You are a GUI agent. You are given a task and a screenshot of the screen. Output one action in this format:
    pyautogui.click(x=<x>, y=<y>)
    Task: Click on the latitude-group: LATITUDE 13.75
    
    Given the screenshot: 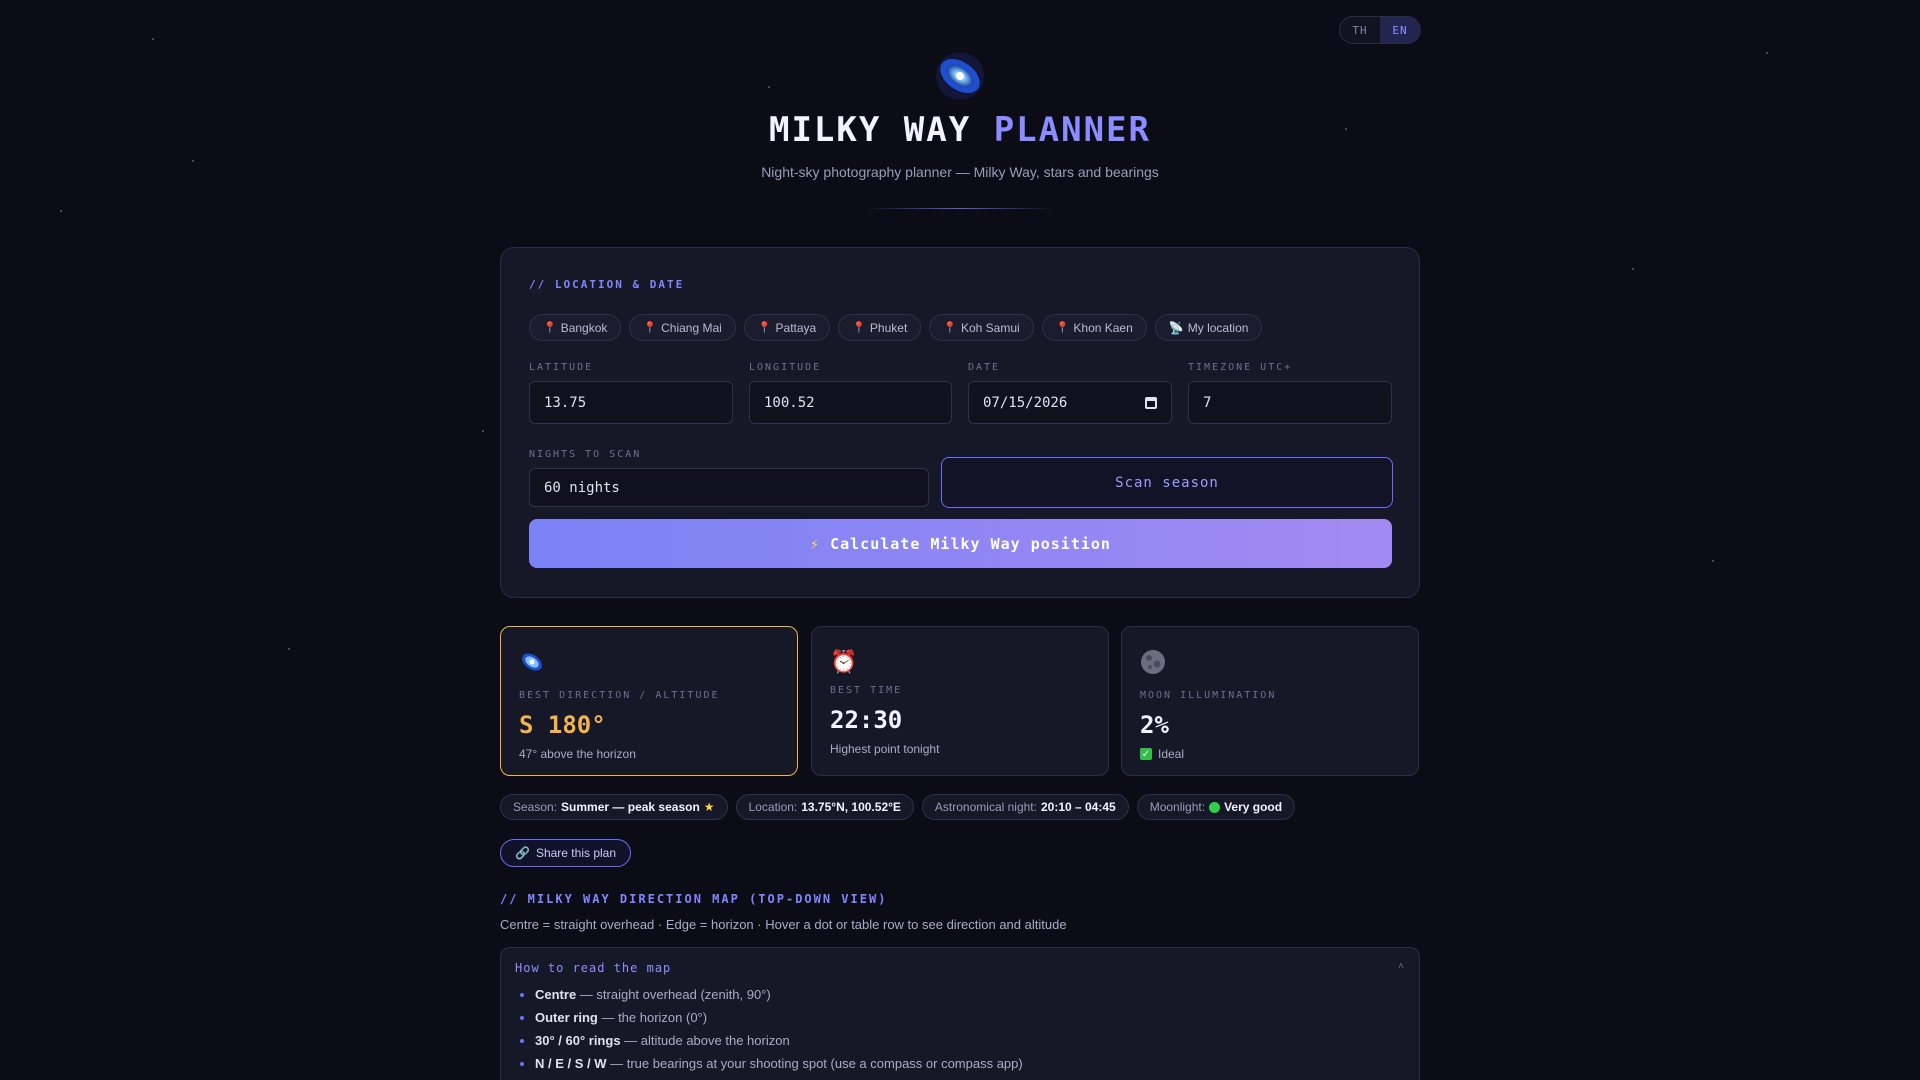 What is the action you would take?
    pyautogui.click(x=631, y=393)
    